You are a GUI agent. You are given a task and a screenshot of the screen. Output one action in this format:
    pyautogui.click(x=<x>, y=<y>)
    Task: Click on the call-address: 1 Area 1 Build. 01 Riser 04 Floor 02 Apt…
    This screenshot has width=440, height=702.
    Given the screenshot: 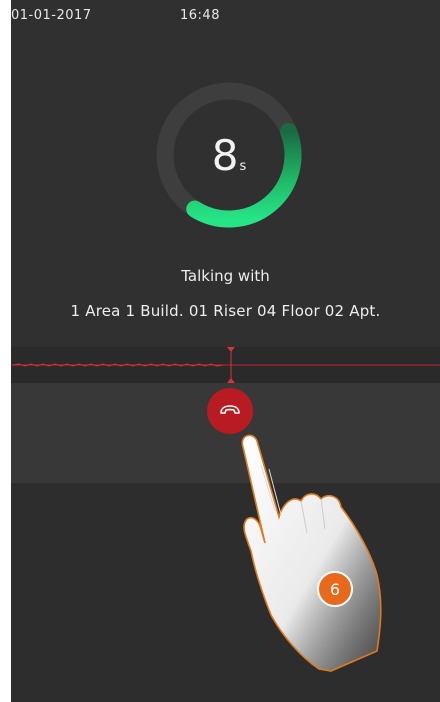 What is the action you would take?
    pyautogui.click(x=225, y=311)
    